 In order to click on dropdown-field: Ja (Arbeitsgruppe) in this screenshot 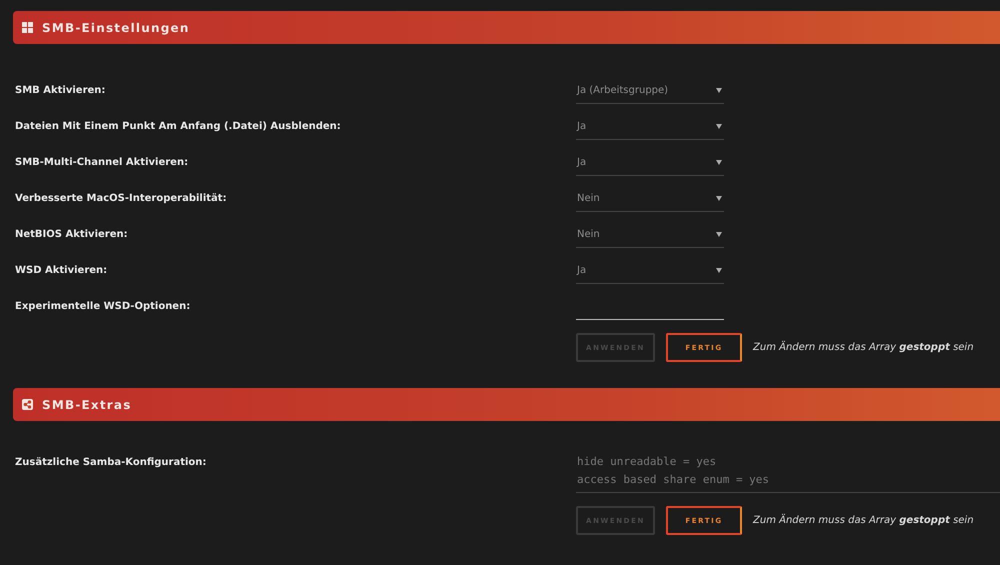, I will do `click(650, 91)`.